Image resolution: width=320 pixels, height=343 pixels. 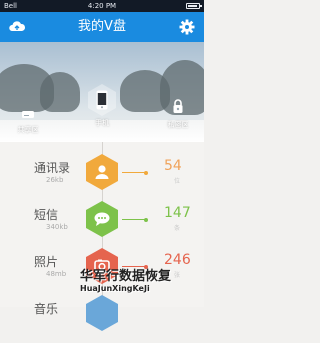 I want to click on phone-badge, so click(x=102, y=100).